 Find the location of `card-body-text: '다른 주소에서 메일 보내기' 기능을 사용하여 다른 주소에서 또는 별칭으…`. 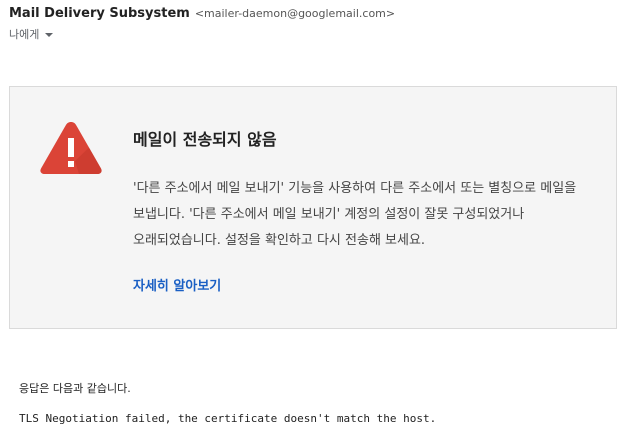

card-body-text: '다른 주소에서 메일 보내기' 기능을 사용하여 다른 주소에서 또는 별칭으… is located at coordinates (355, 214).